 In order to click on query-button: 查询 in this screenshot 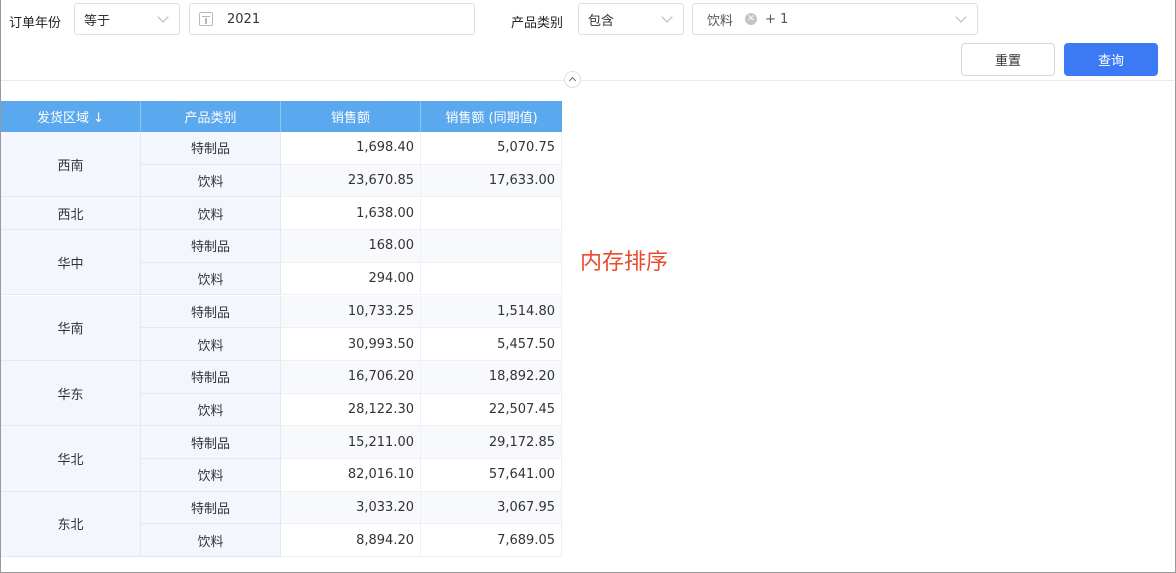, I will do `click(1111, 59)`.